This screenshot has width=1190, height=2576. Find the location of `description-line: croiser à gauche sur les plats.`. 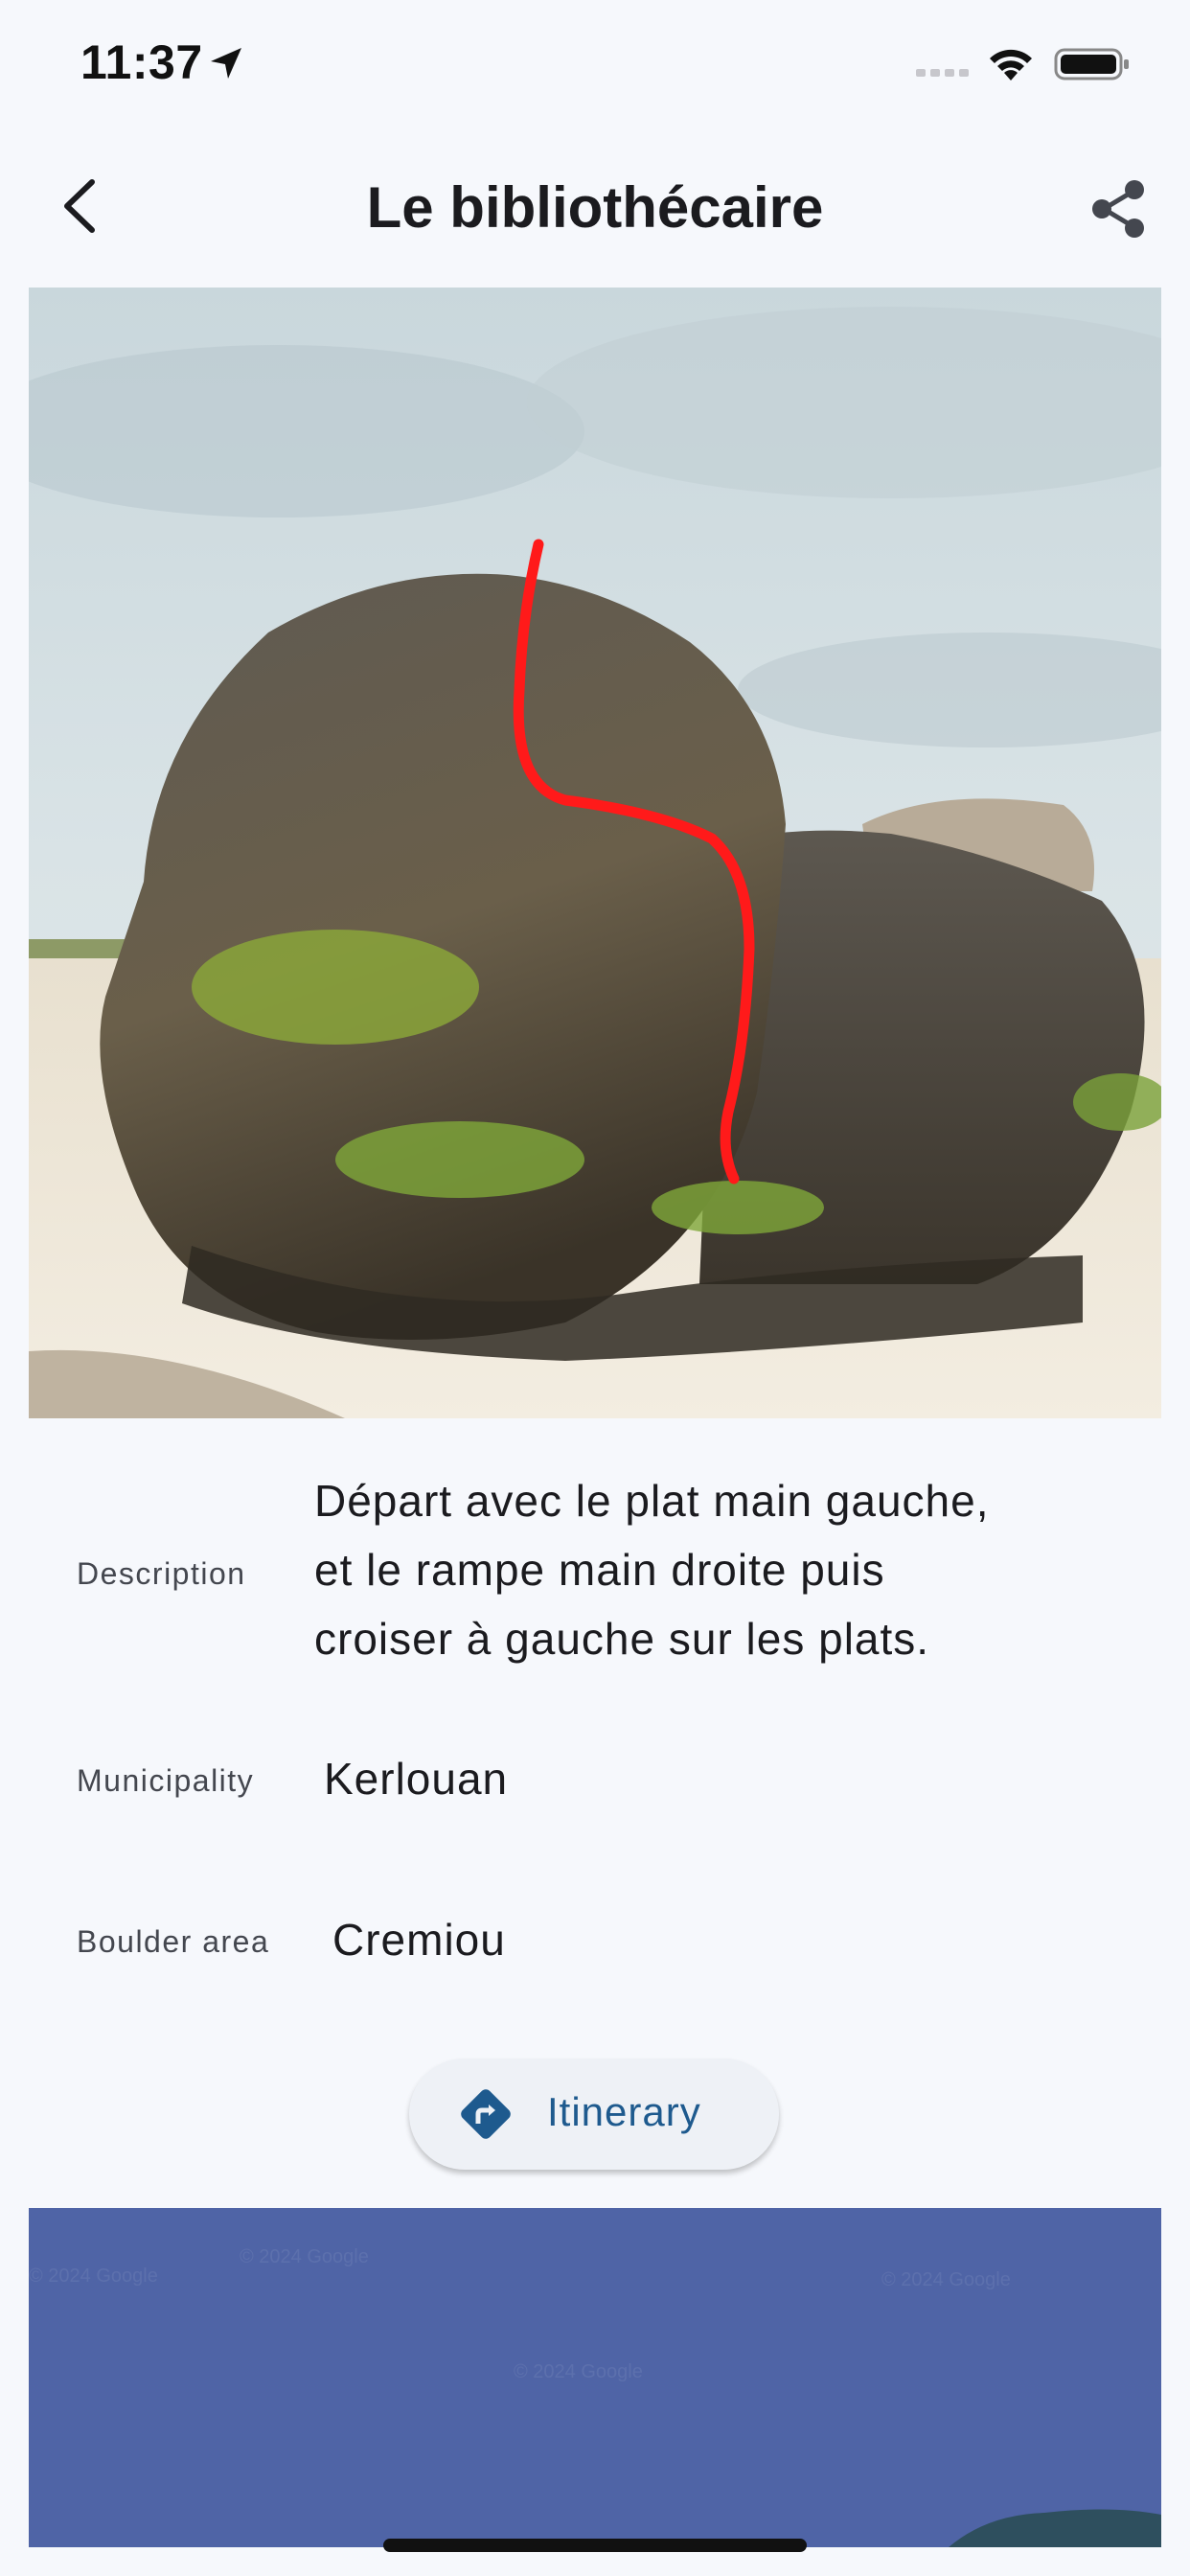

description-line: croiser à gauche sur les plats. is located at coordinates (622, 1639).